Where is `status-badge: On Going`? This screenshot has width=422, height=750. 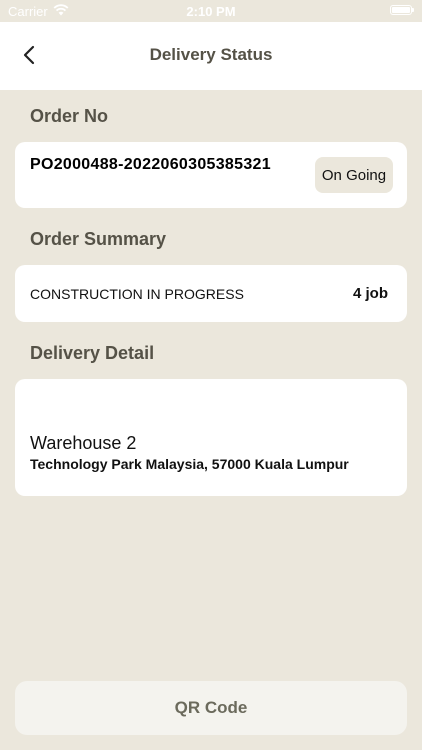 status-badge: On Going is located at coordinates (354, 175).